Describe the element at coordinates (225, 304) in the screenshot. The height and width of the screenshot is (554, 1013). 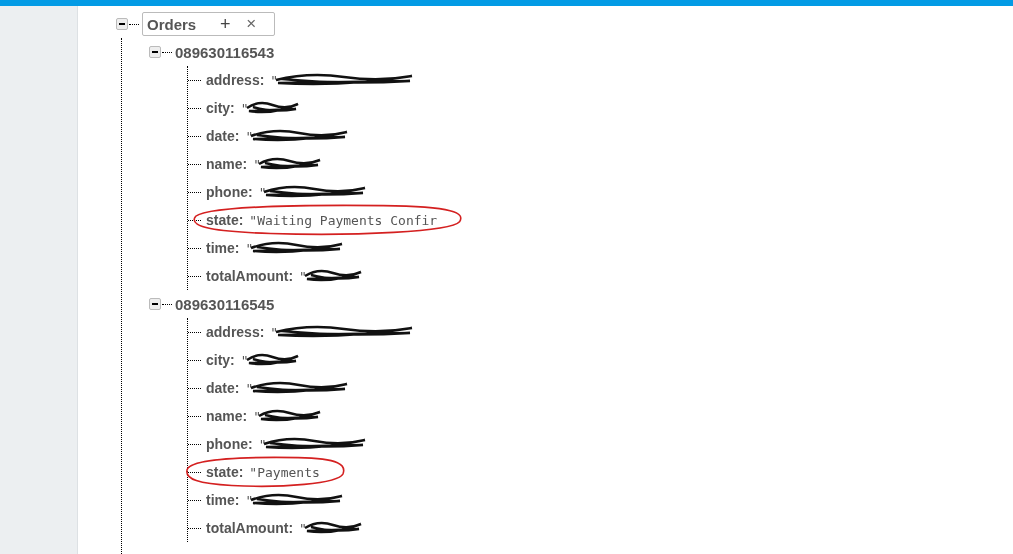
I see `node-key: 089630116545` at that location.